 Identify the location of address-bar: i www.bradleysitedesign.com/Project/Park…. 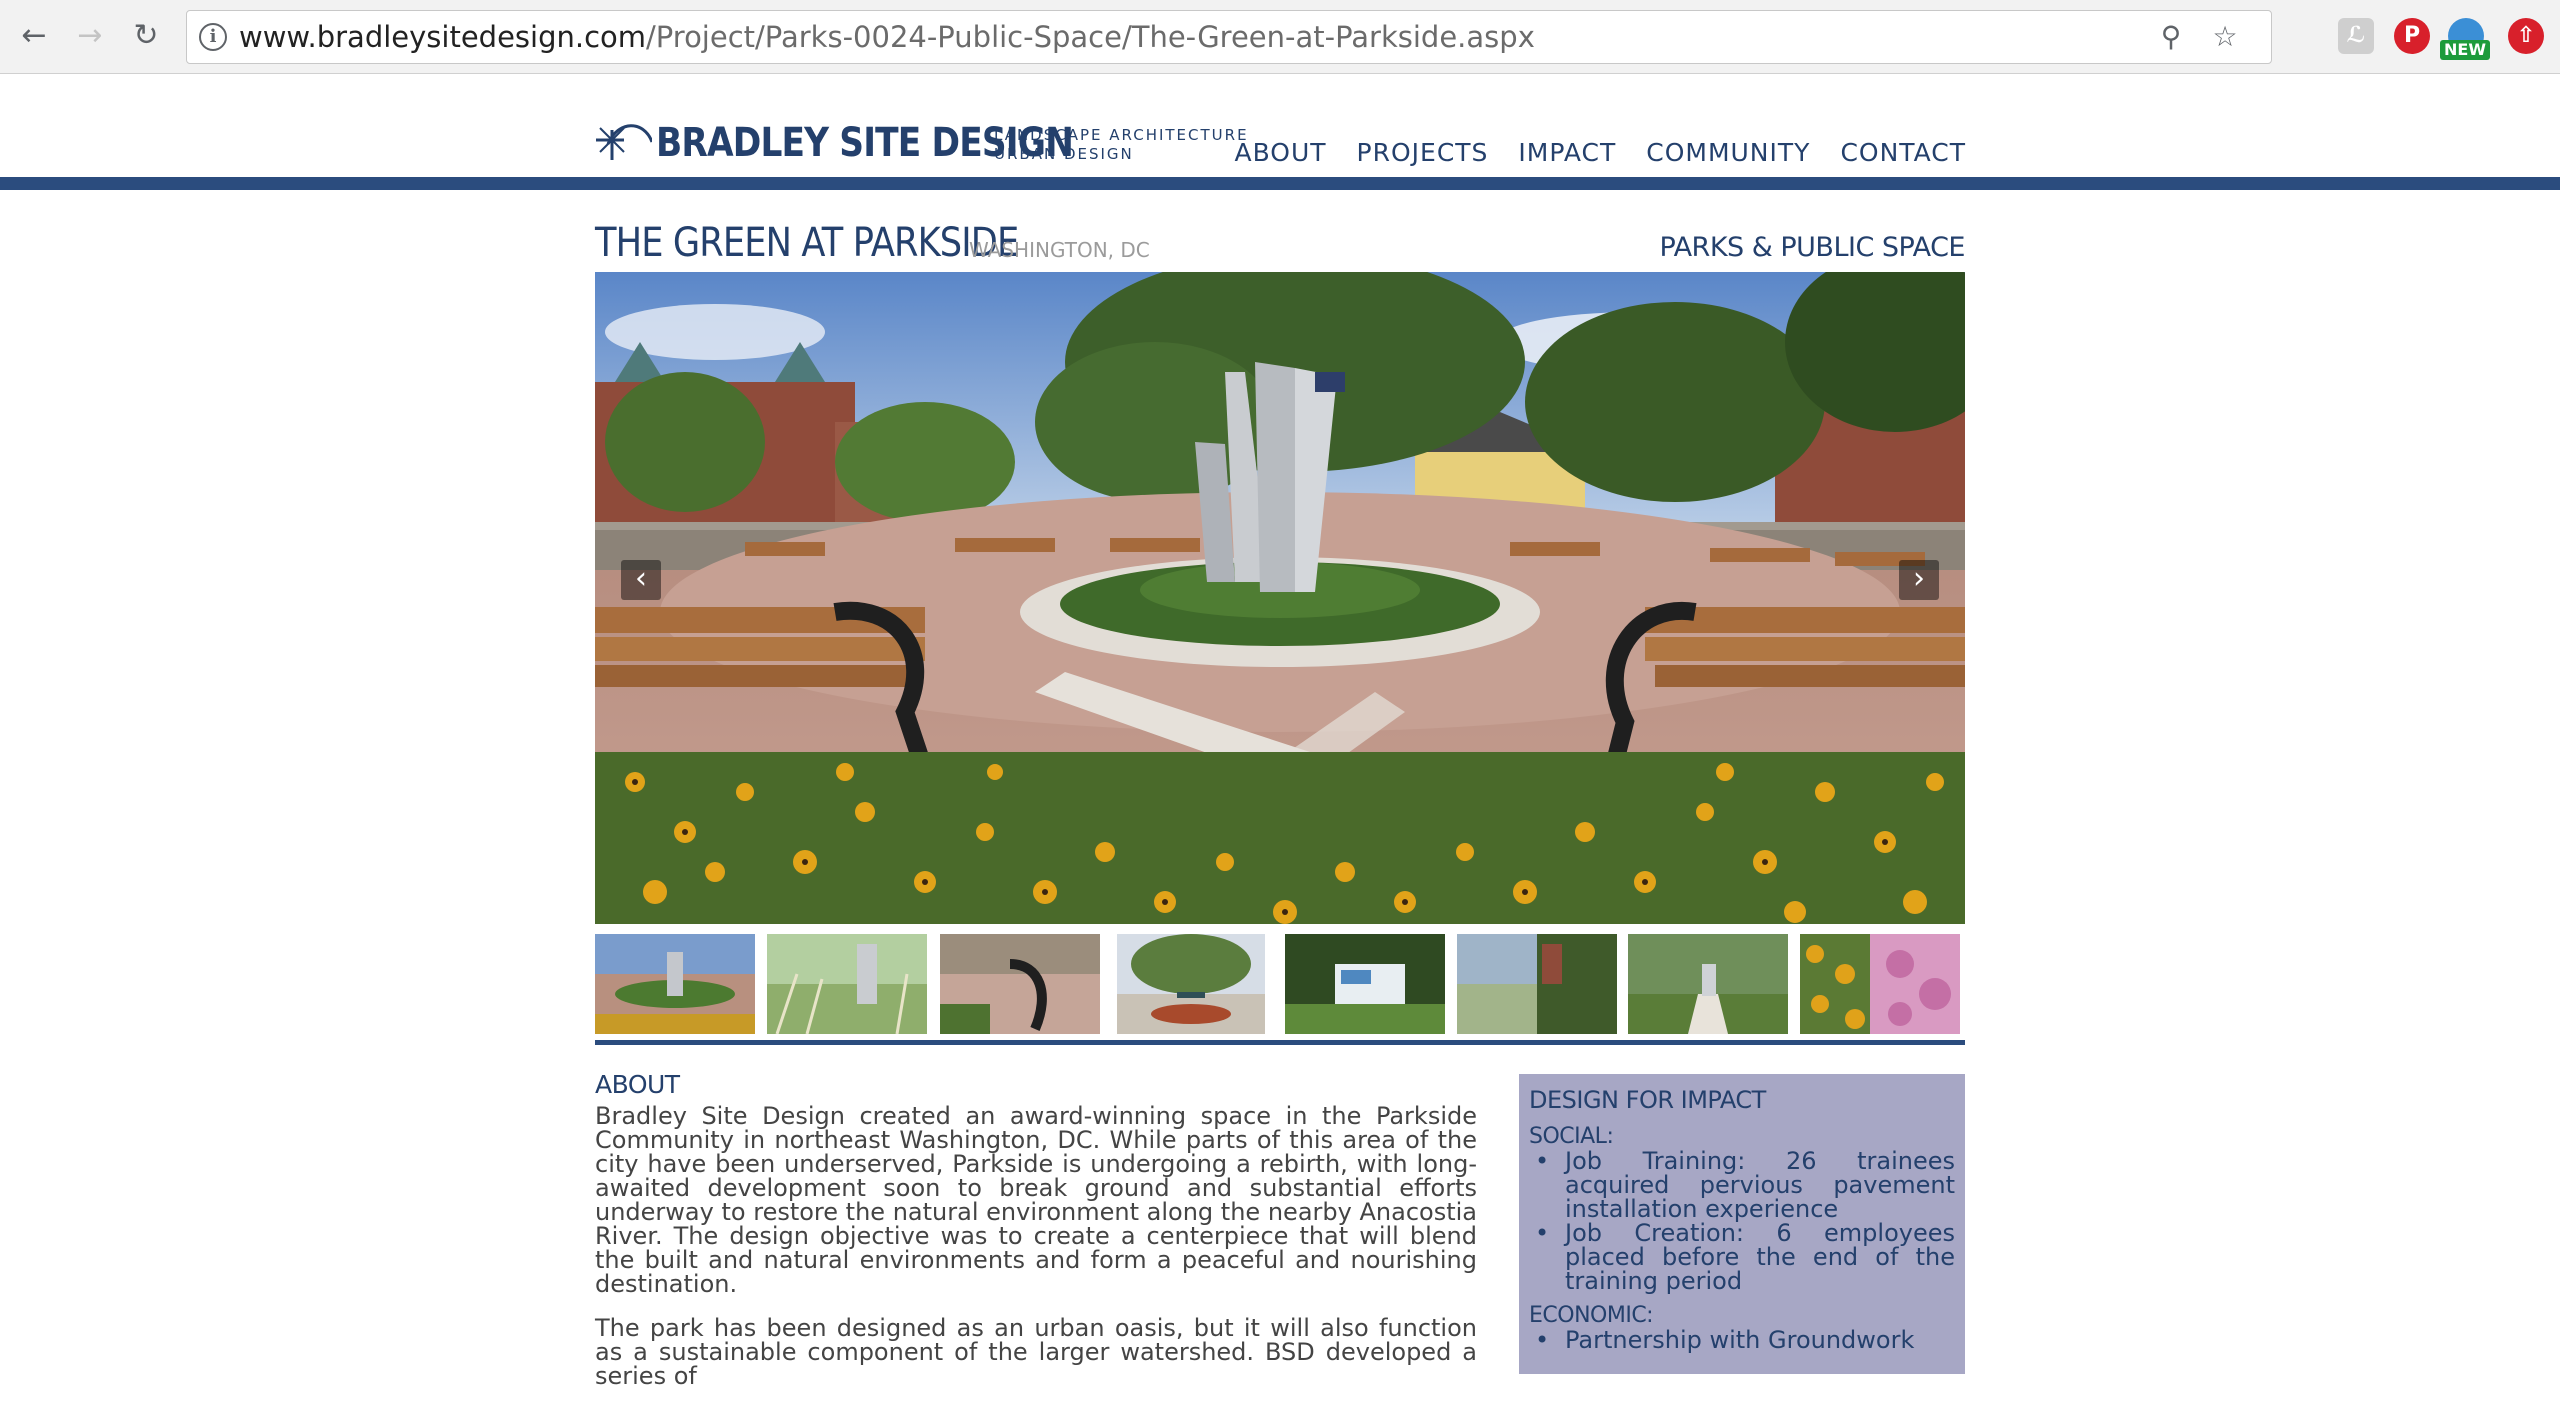
(1229, 37).